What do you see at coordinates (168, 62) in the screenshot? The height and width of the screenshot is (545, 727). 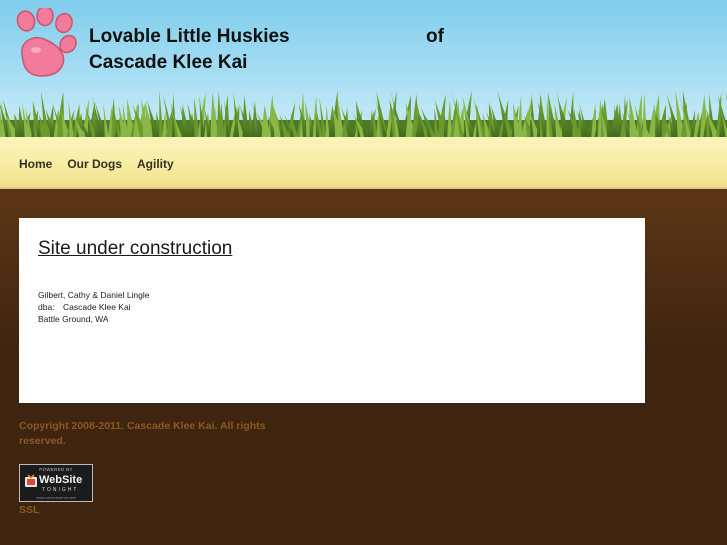 I see `site-title-line2: Cascade Klee Kai` at bounding box center [168, 62].